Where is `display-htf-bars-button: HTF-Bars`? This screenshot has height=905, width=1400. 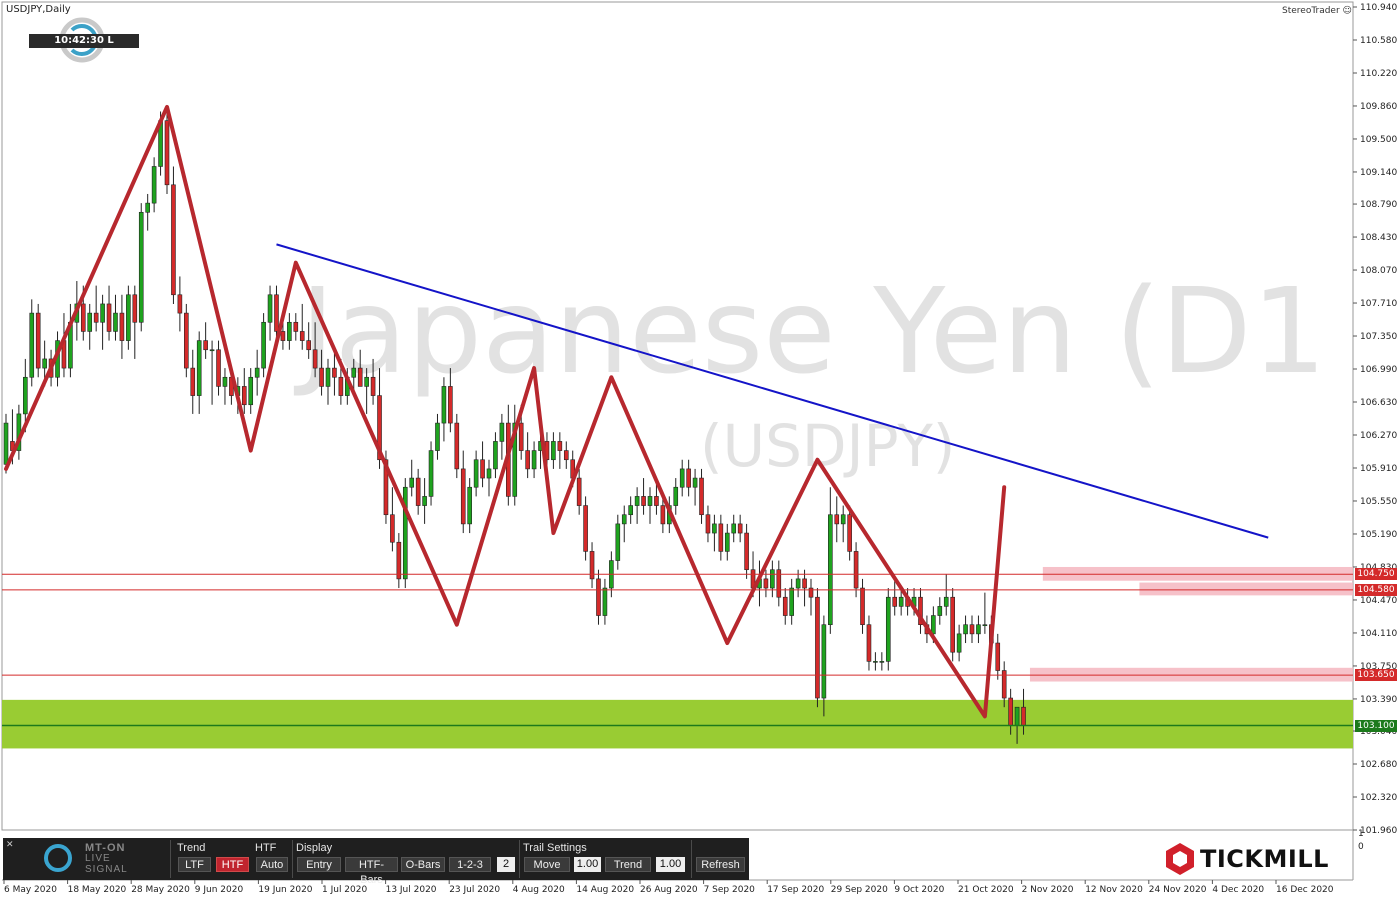
display-htf-bars-button: HTF-Bars is located at coordinates (371, 871).